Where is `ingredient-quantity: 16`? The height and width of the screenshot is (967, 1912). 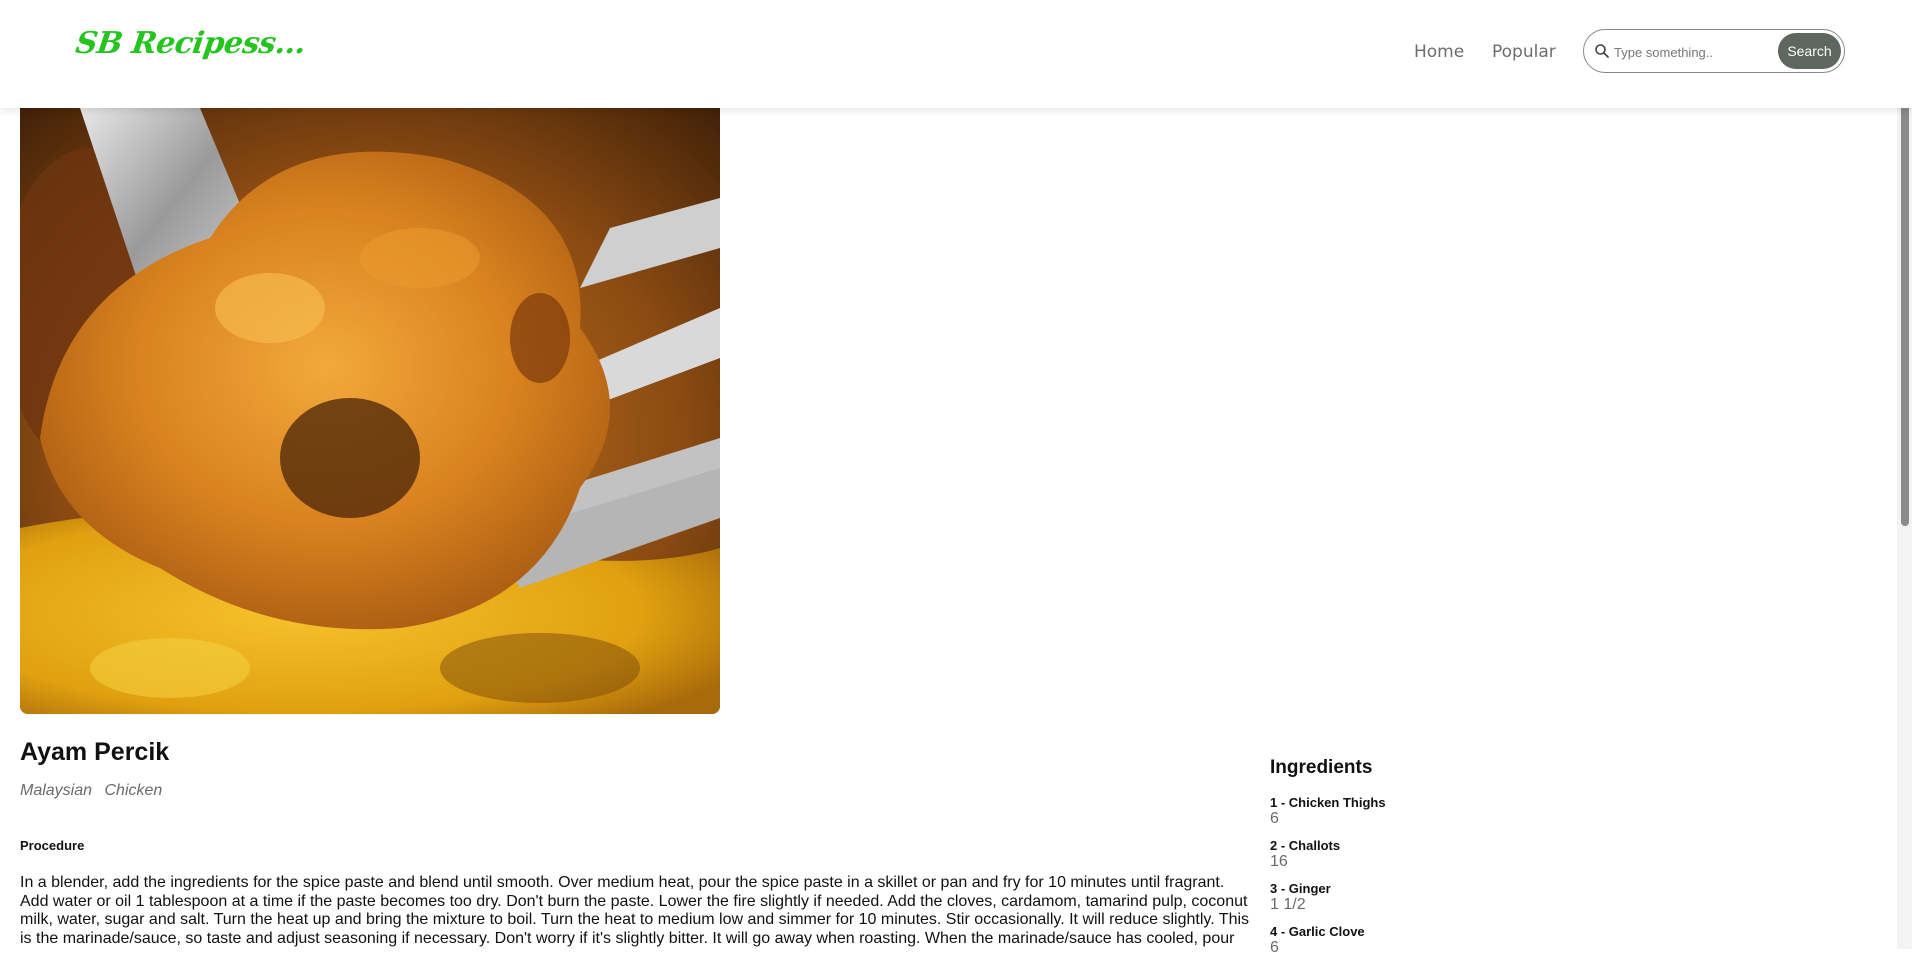
ingredient-quantity: 16 is located at coordinates (1279, 861).